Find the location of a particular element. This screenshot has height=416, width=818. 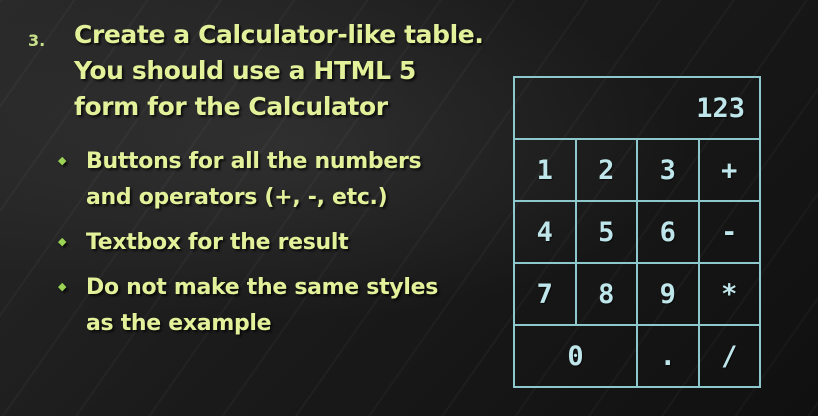

key-divide: / is located at coordinates (729, 356).